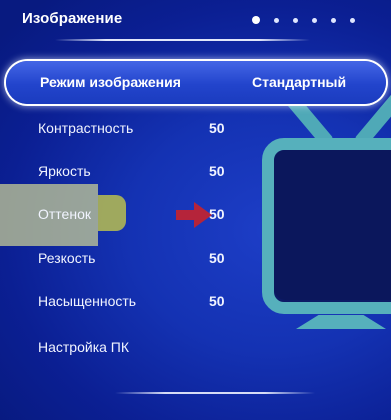 The height and width of the screenshot is (420, 391). What do you see at coordinates (182, 40) in the screenshot?
I see `header-divider` at bounding box center [182, 40].